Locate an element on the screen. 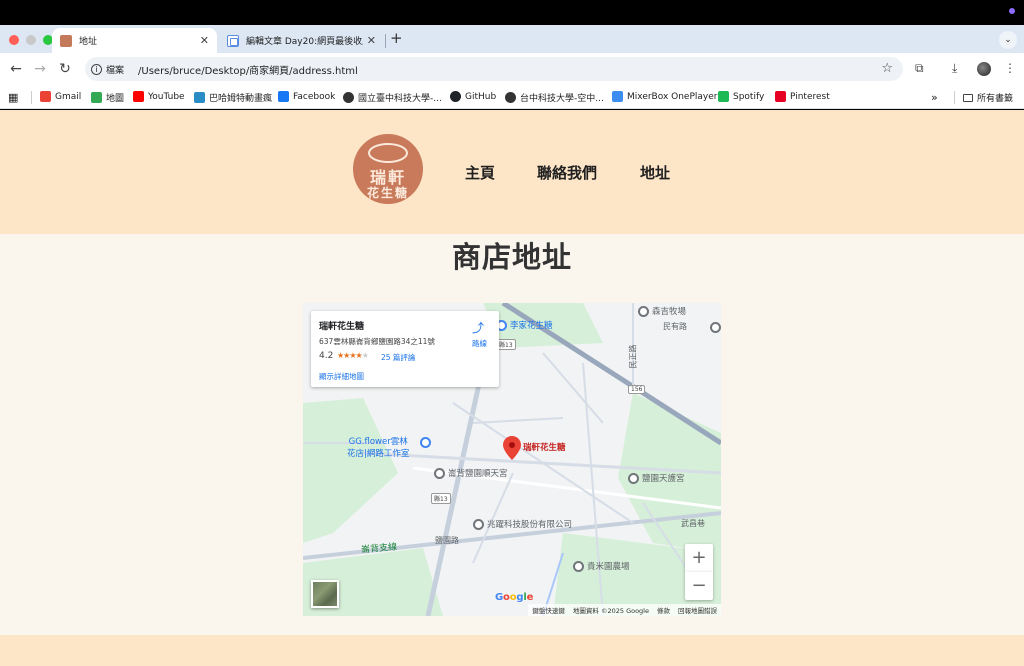 The image size is (1024, 666). all-bookmarks-folder: 所有書籤 is located at coordinates (988, 97).